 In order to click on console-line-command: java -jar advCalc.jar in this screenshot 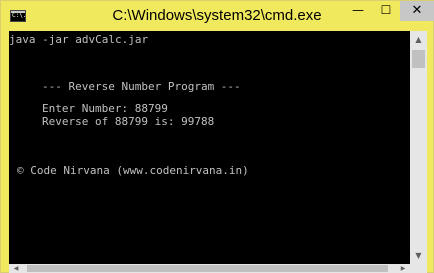, I will do `click(79, 39)`.